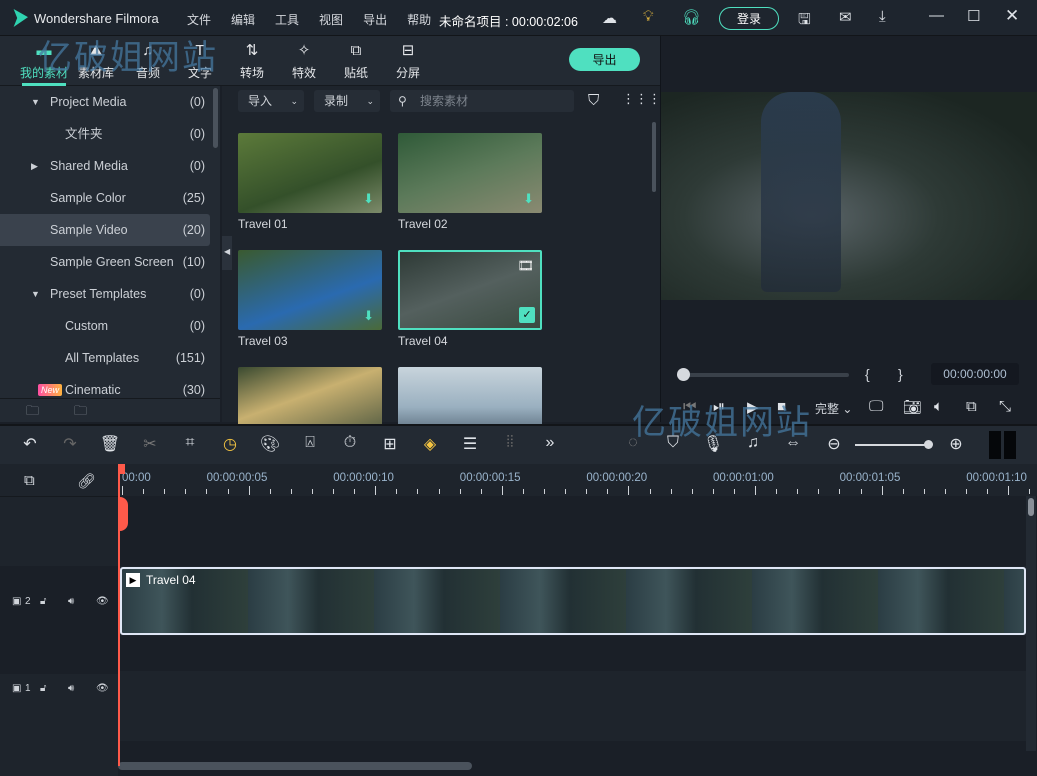  What do you see at coordinates (150, 444) in the screenshot?
I see `cut-icon: ✂` at bounding box center [150, 444].